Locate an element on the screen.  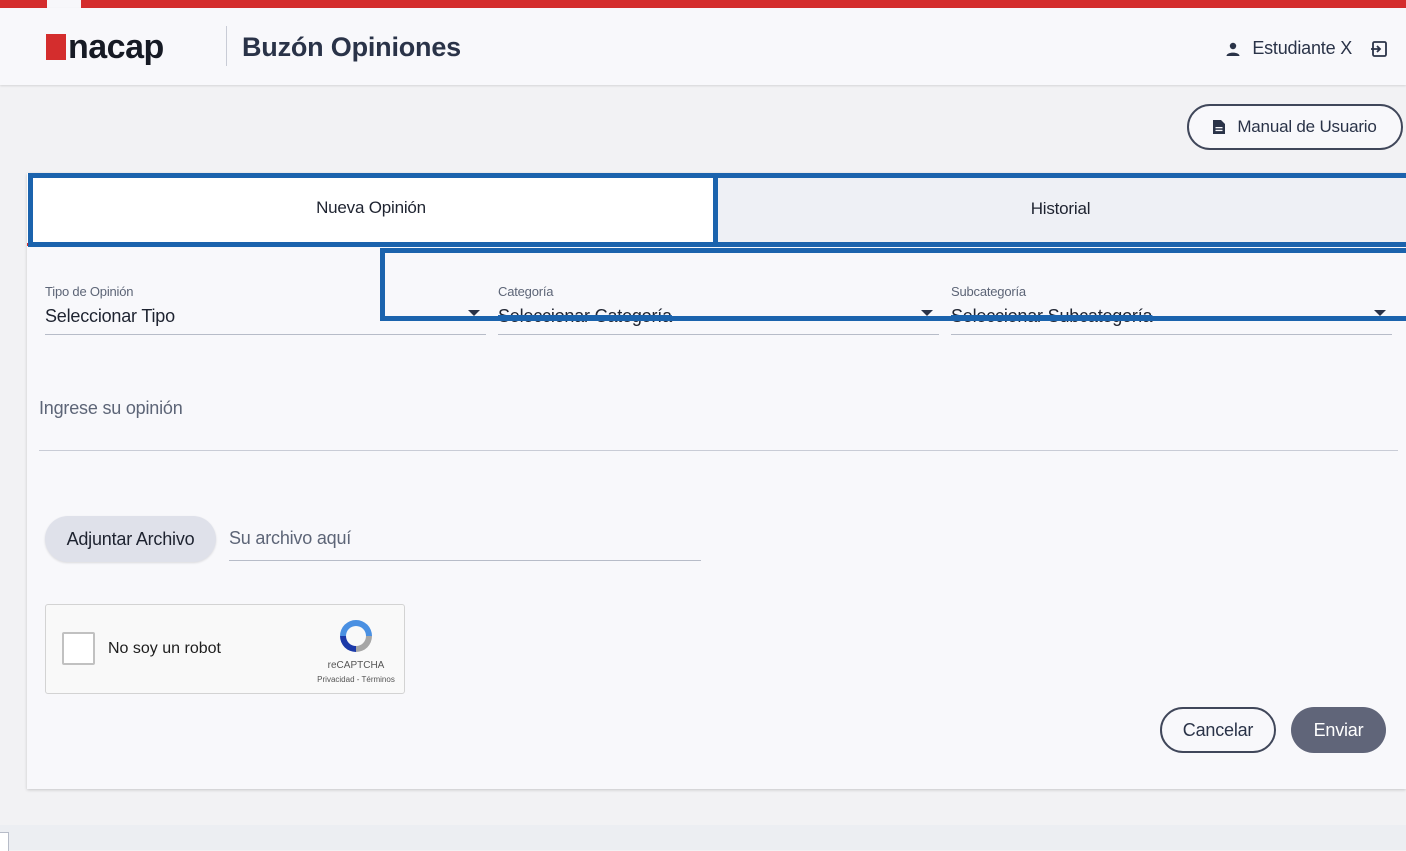
file-placeholder: Su archivo aquí is located at coordinates (290, 538).